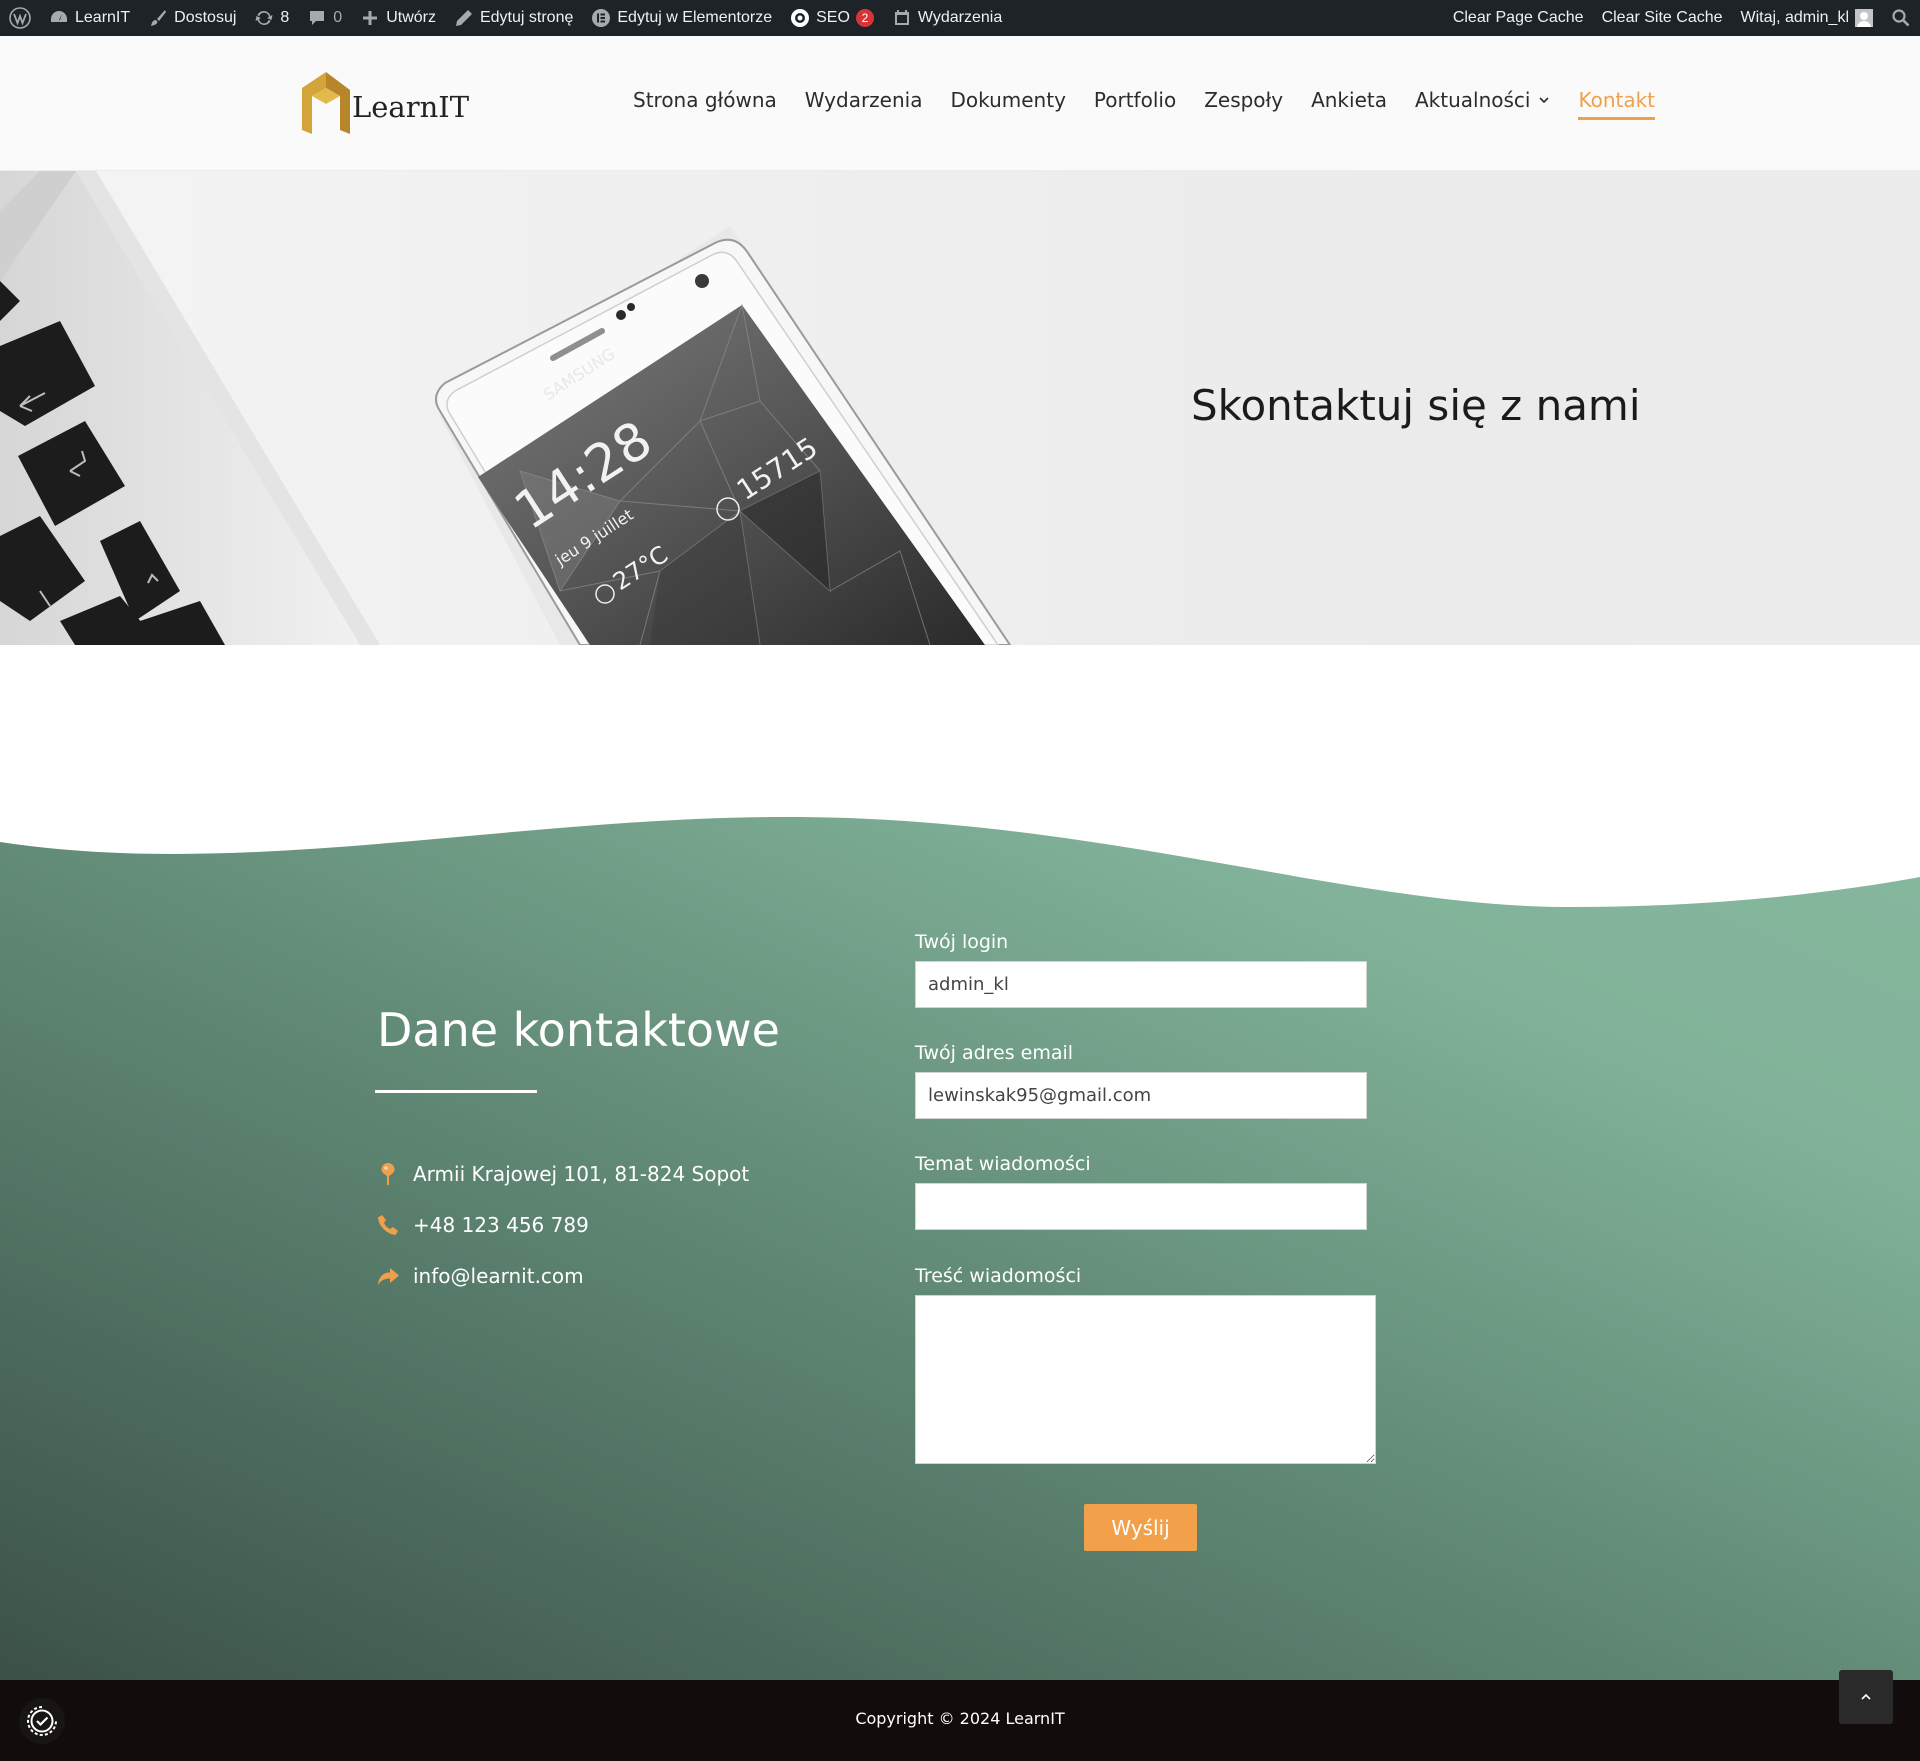 The height and width of the screenshot is (1761, 1920). Describe the element at coordinates (1794, 17) in the screenshot. I see `greeting-label: Witaj, admin_kl` at that location.